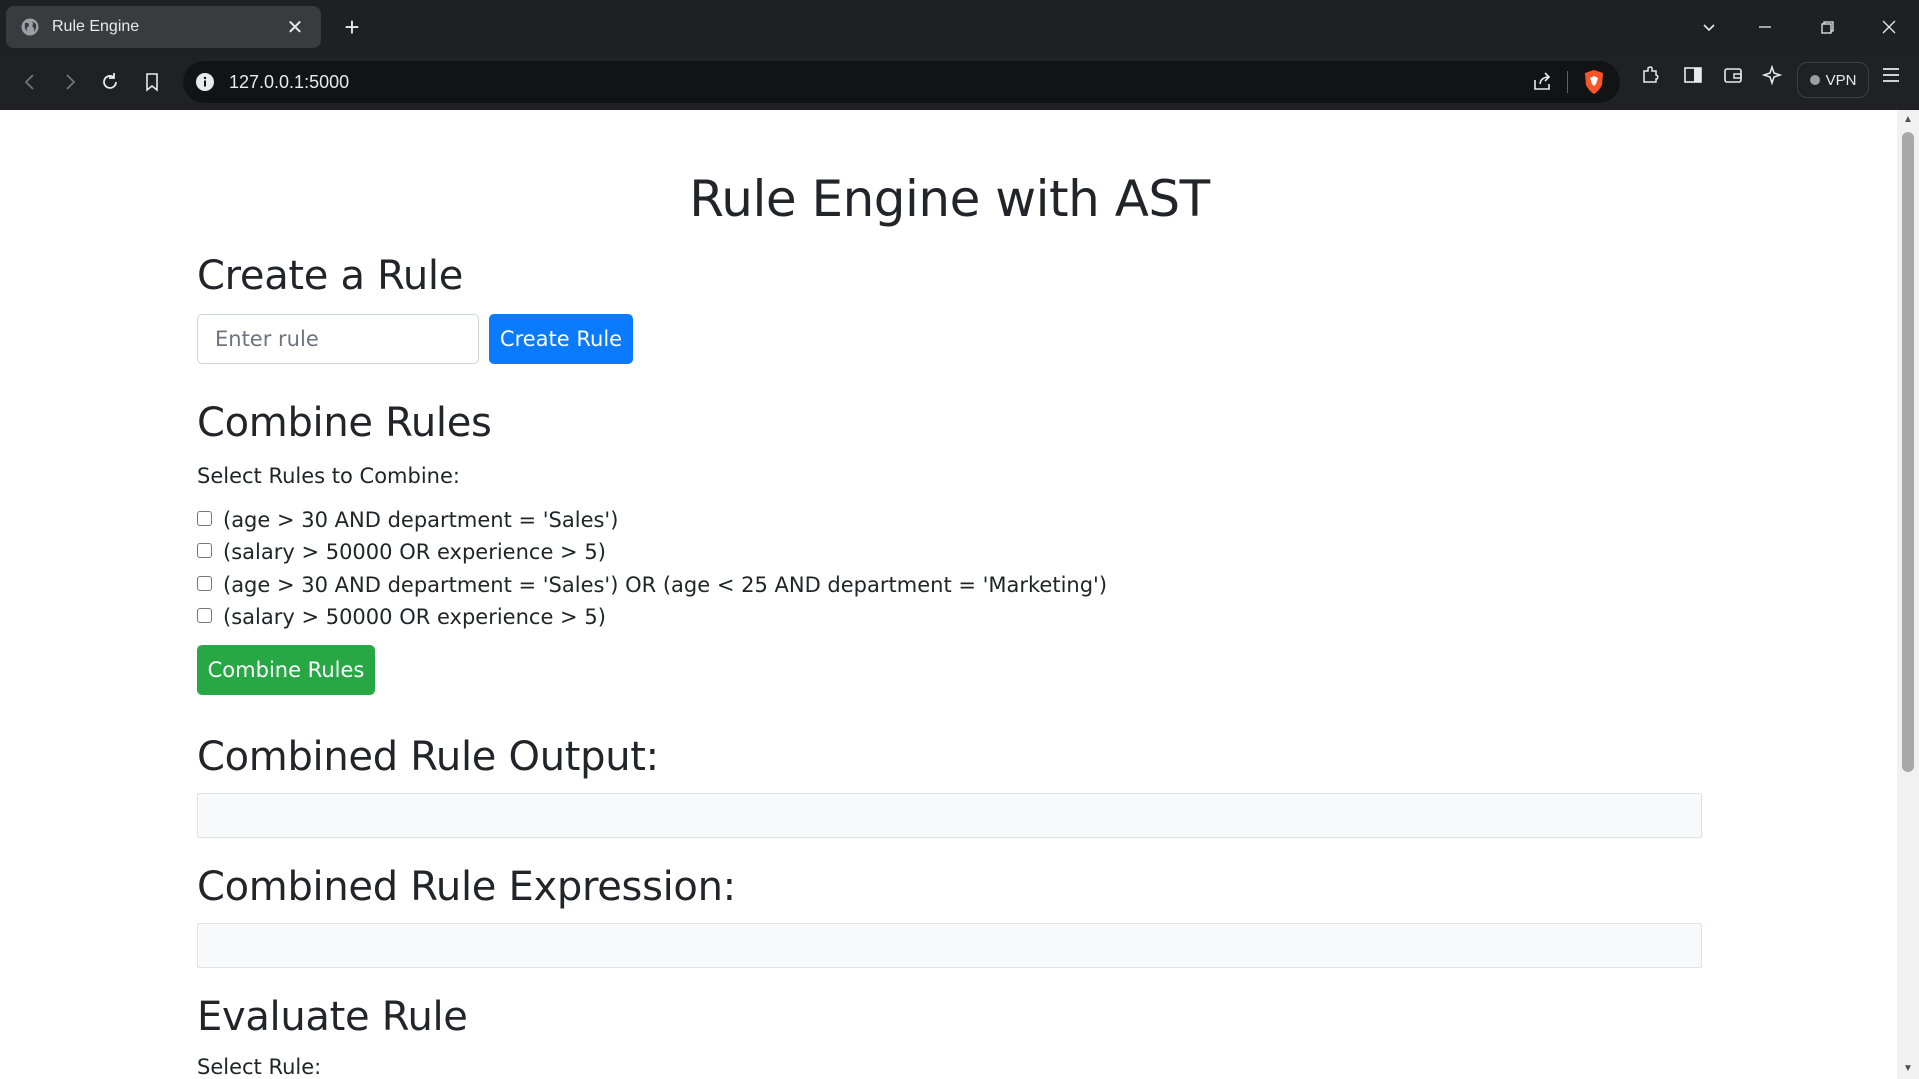 This screenshot has height=1079, width=1919. I want to click on sidebar-icon, so click(1693, 75).